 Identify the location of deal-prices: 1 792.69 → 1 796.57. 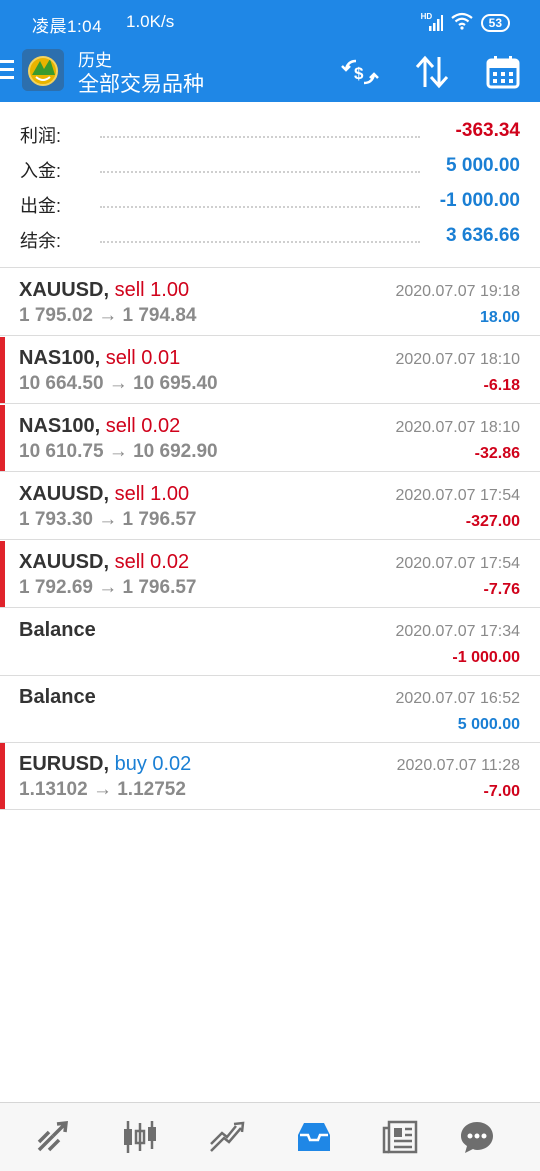
(108, 587).